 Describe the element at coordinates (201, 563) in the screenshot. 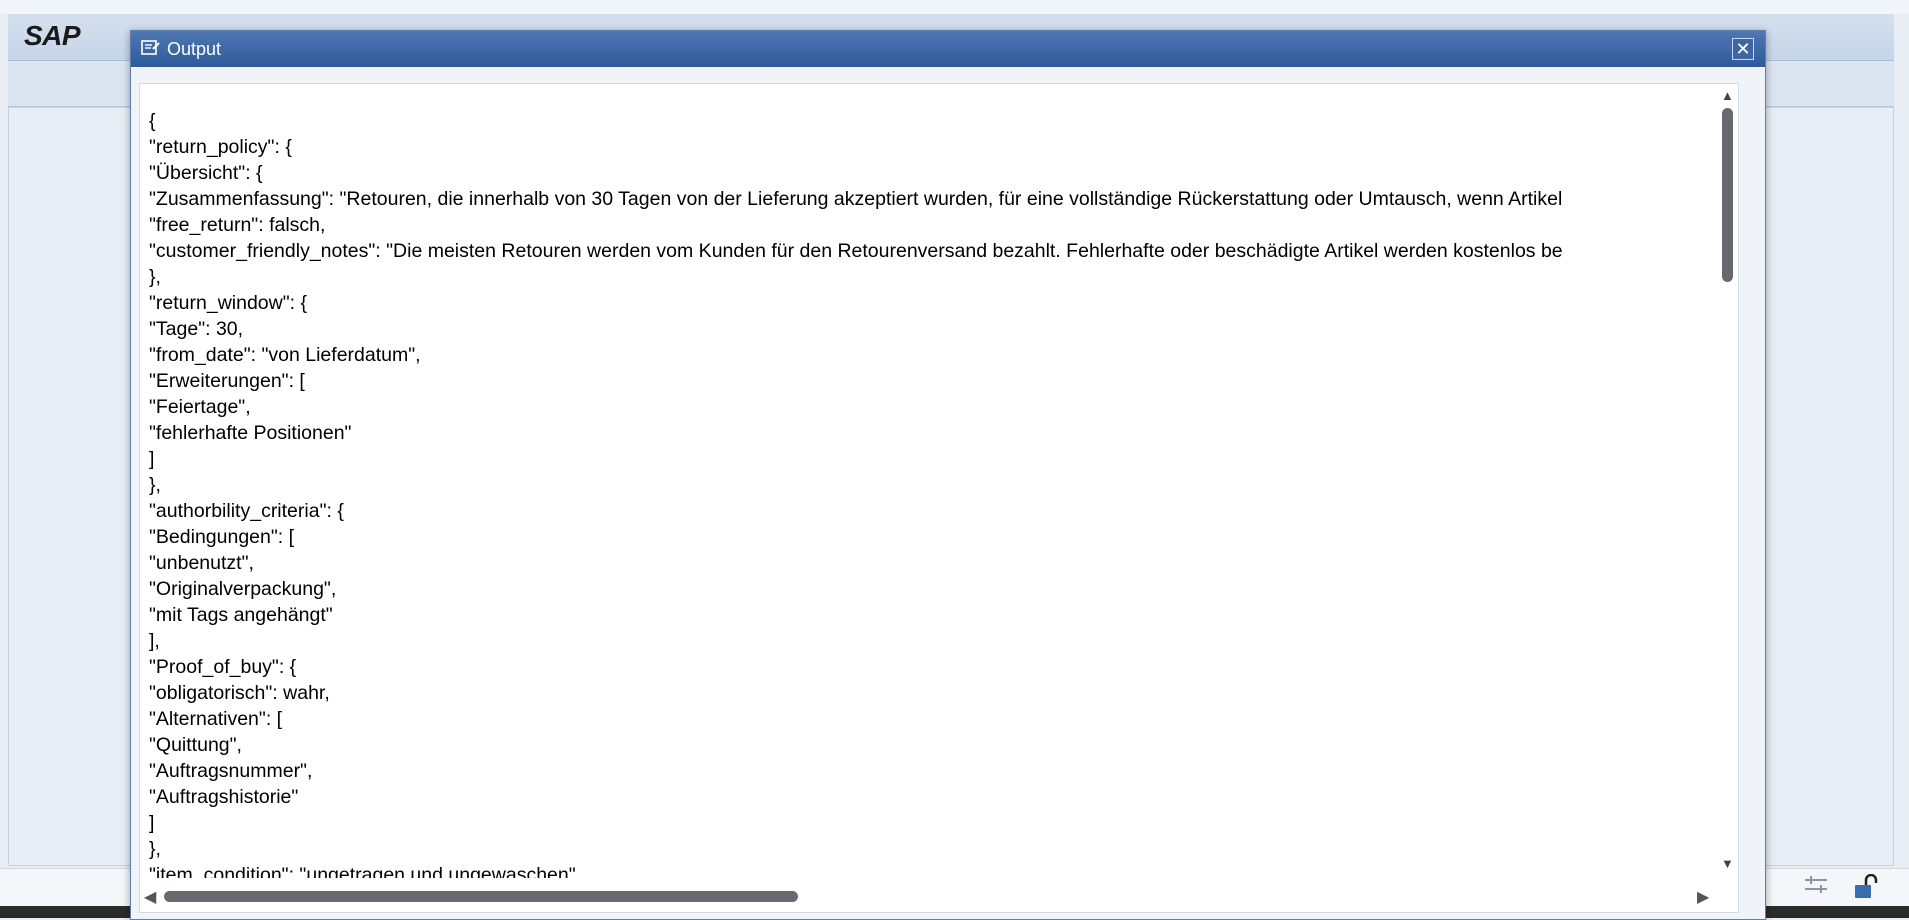

I see `output-line: "unbenutzt",` at that location.